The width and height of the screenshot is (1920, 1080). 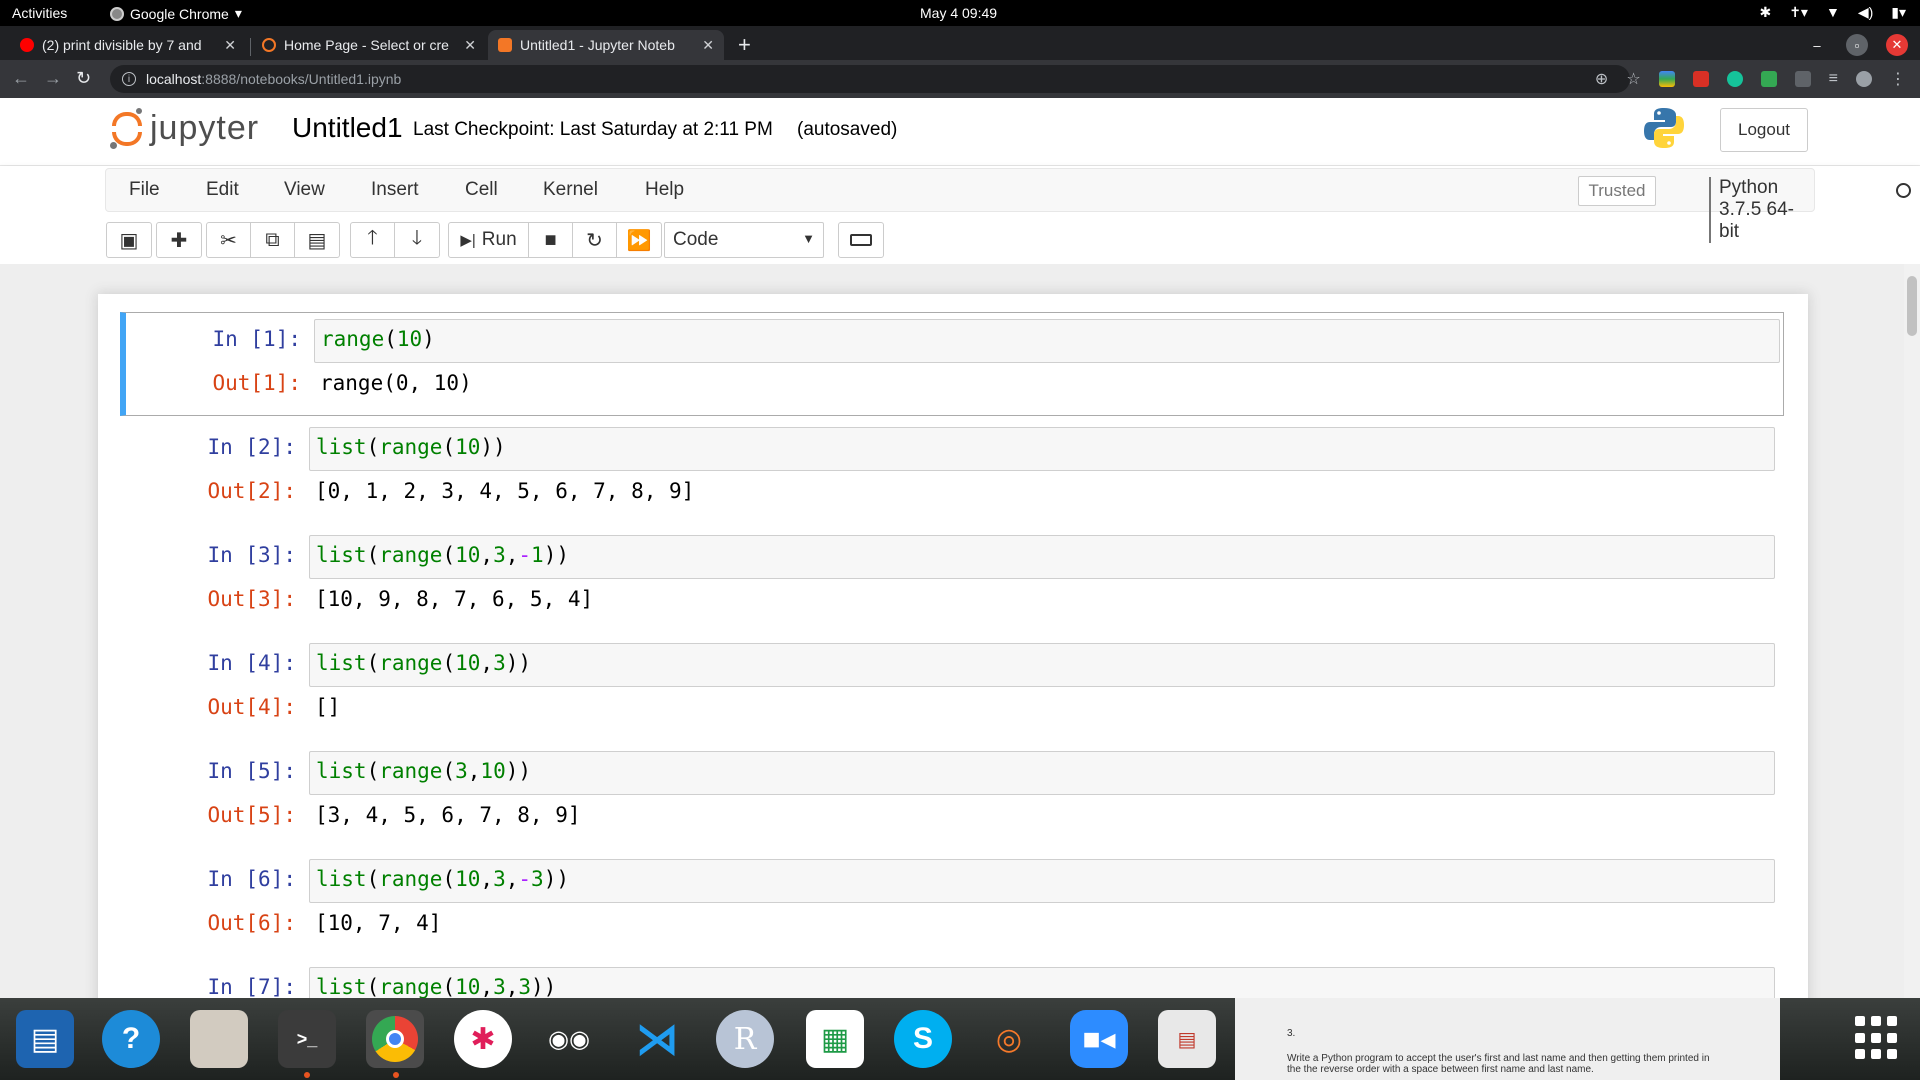 What do you see at coordinates (1734, 79) in the screenshot?
I see `grammarly-icon` at bounding box center [1734, 79].